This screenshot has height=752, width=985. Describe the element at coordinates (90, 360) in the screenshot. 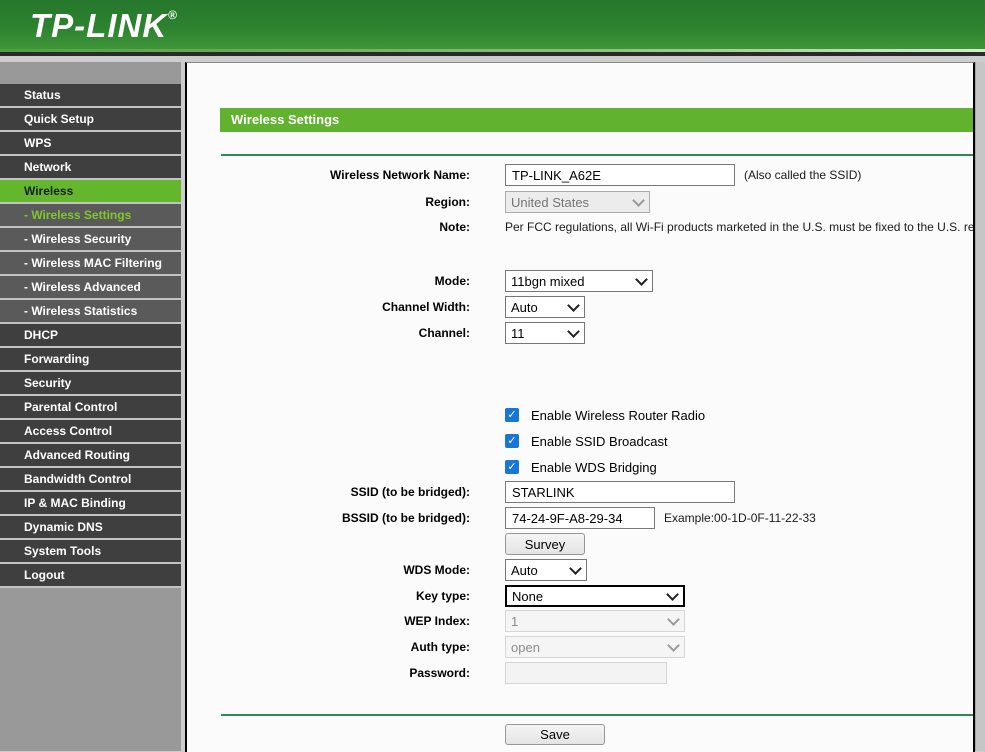

I see `sidebar-item-forwarding: Forwarding` at that location.